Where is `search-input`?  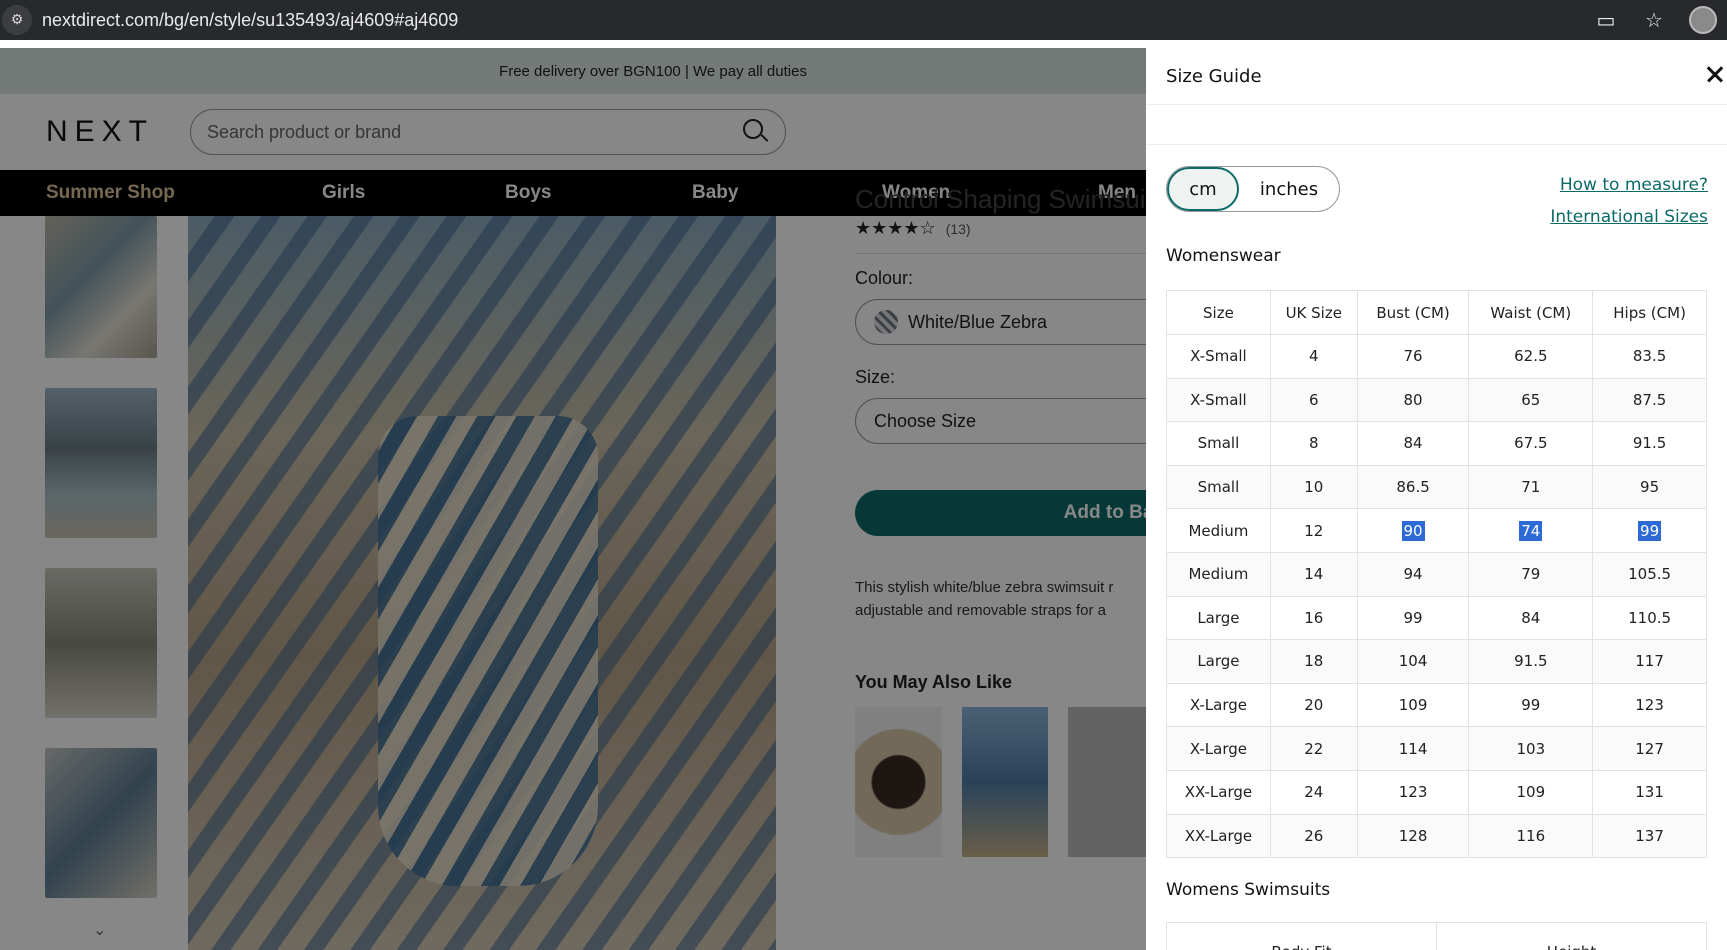
search-input is located at coordinates (475, 132).